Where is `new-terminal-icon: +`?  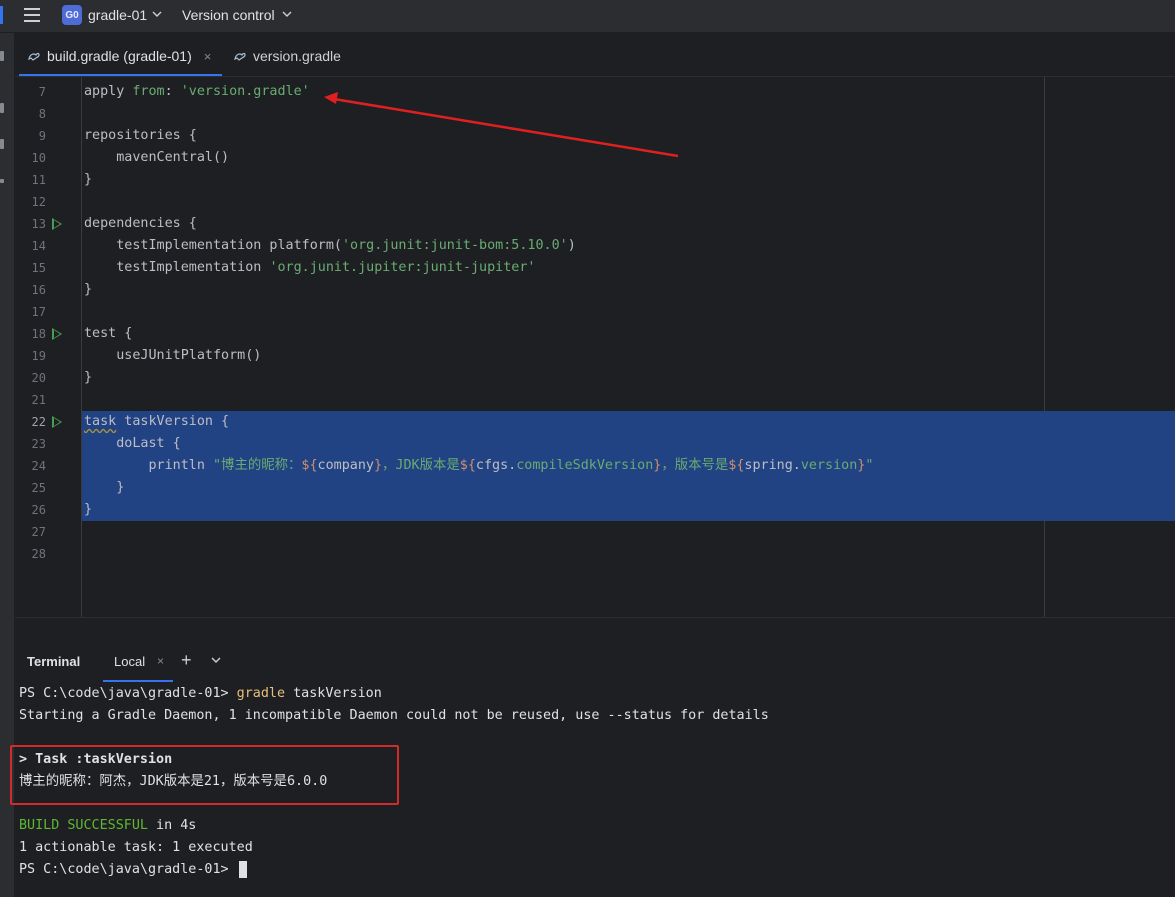
new-terminal-icon: + is located at coordinates (186, 660).